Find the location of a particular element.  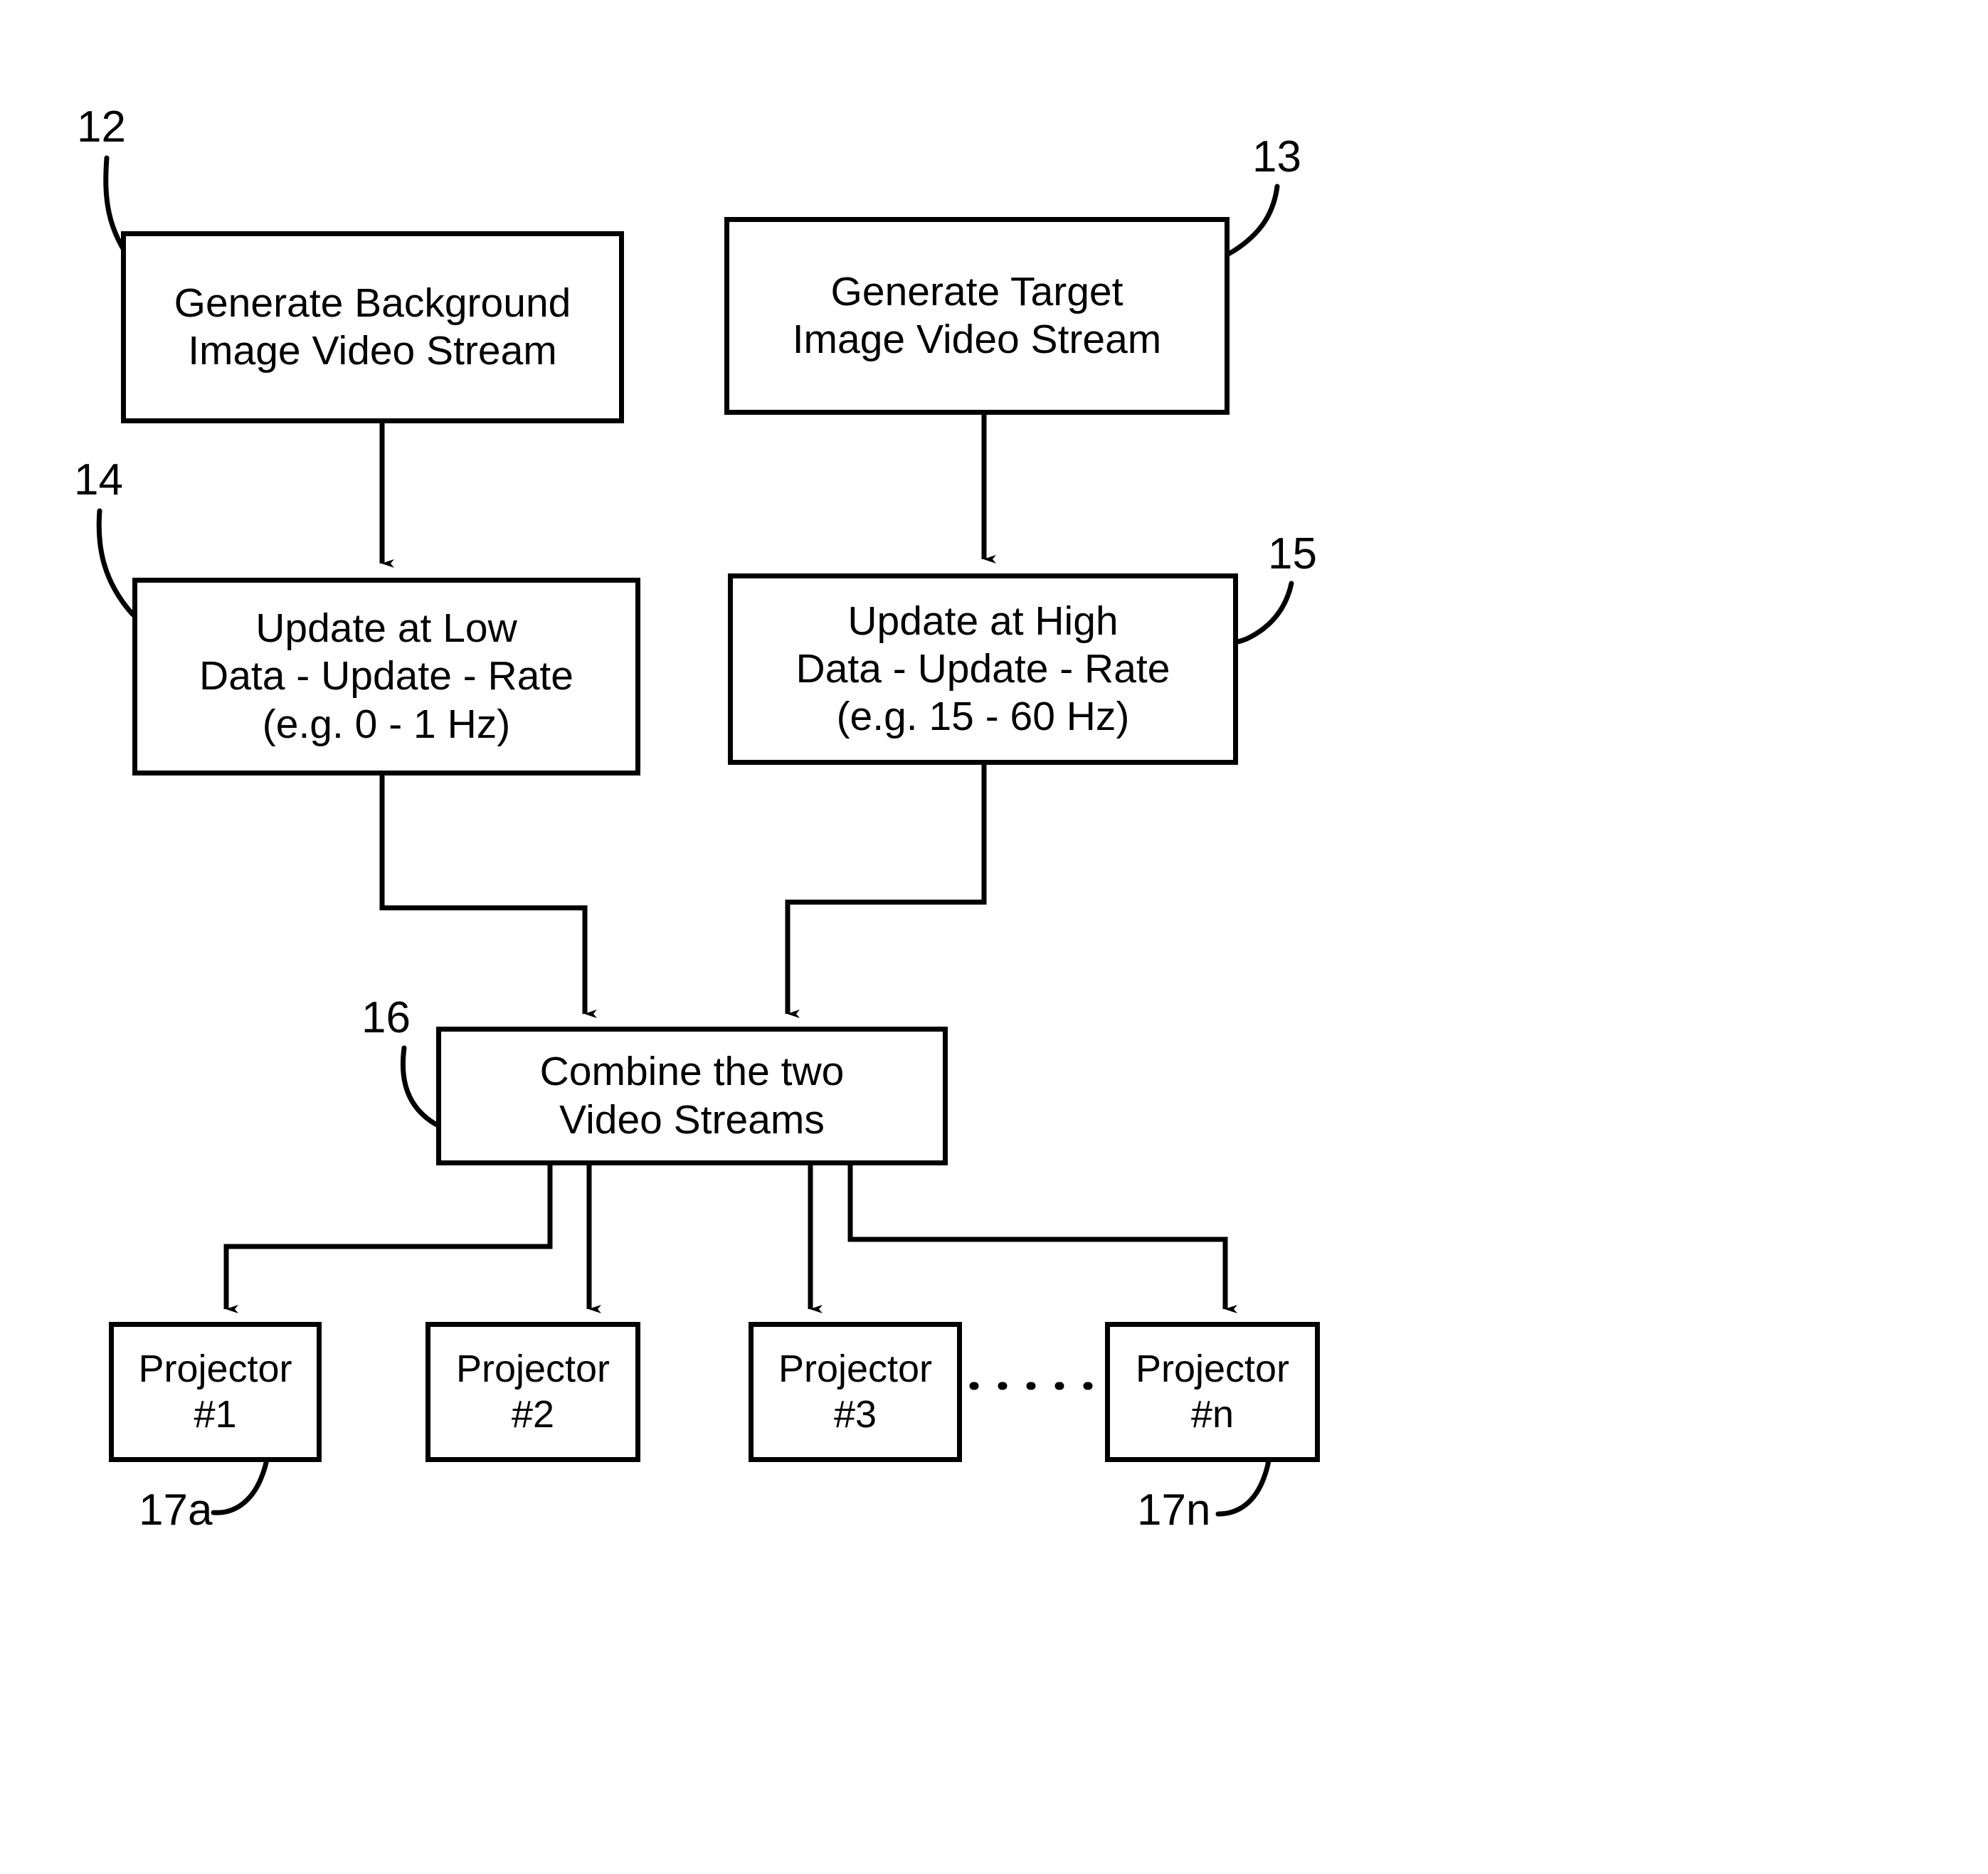

node-projector-n: Projector #n is located at coordinates (1212, 1392).